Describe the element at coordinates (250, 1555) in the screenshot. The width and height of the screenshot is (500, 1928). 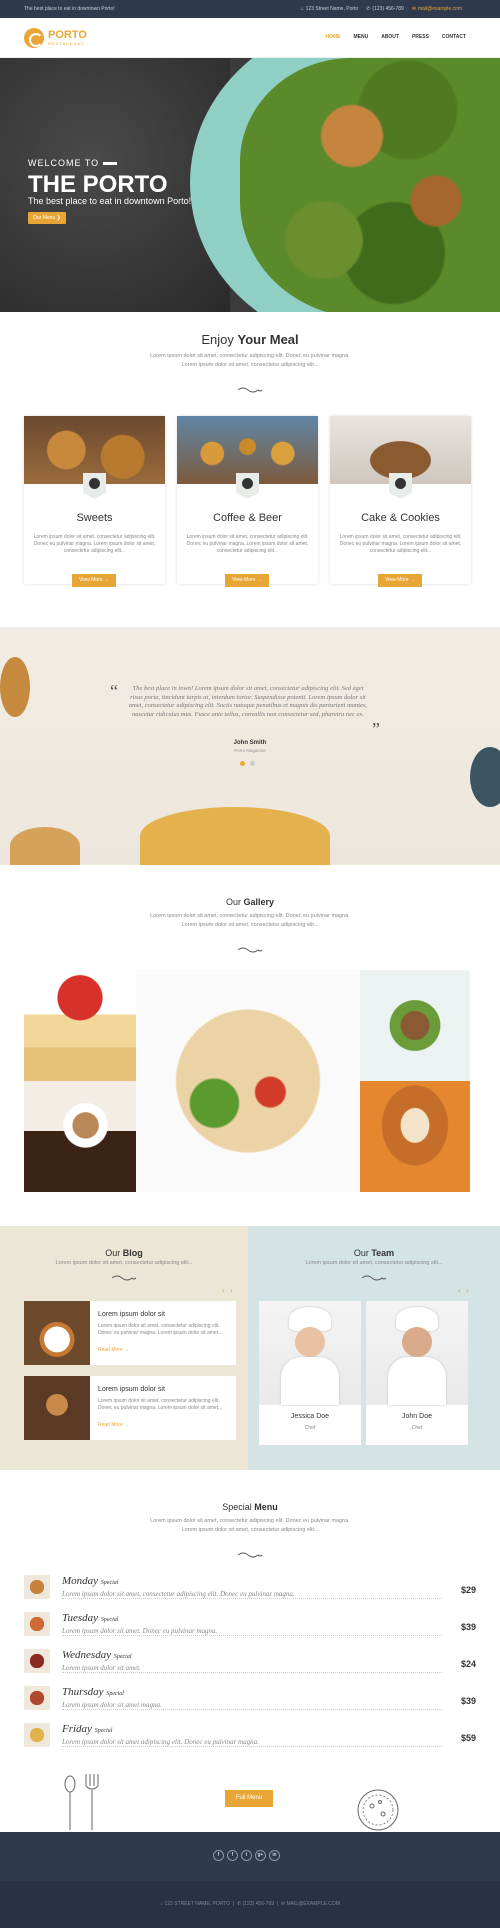
I see `ornament-divider-icon` at that location.